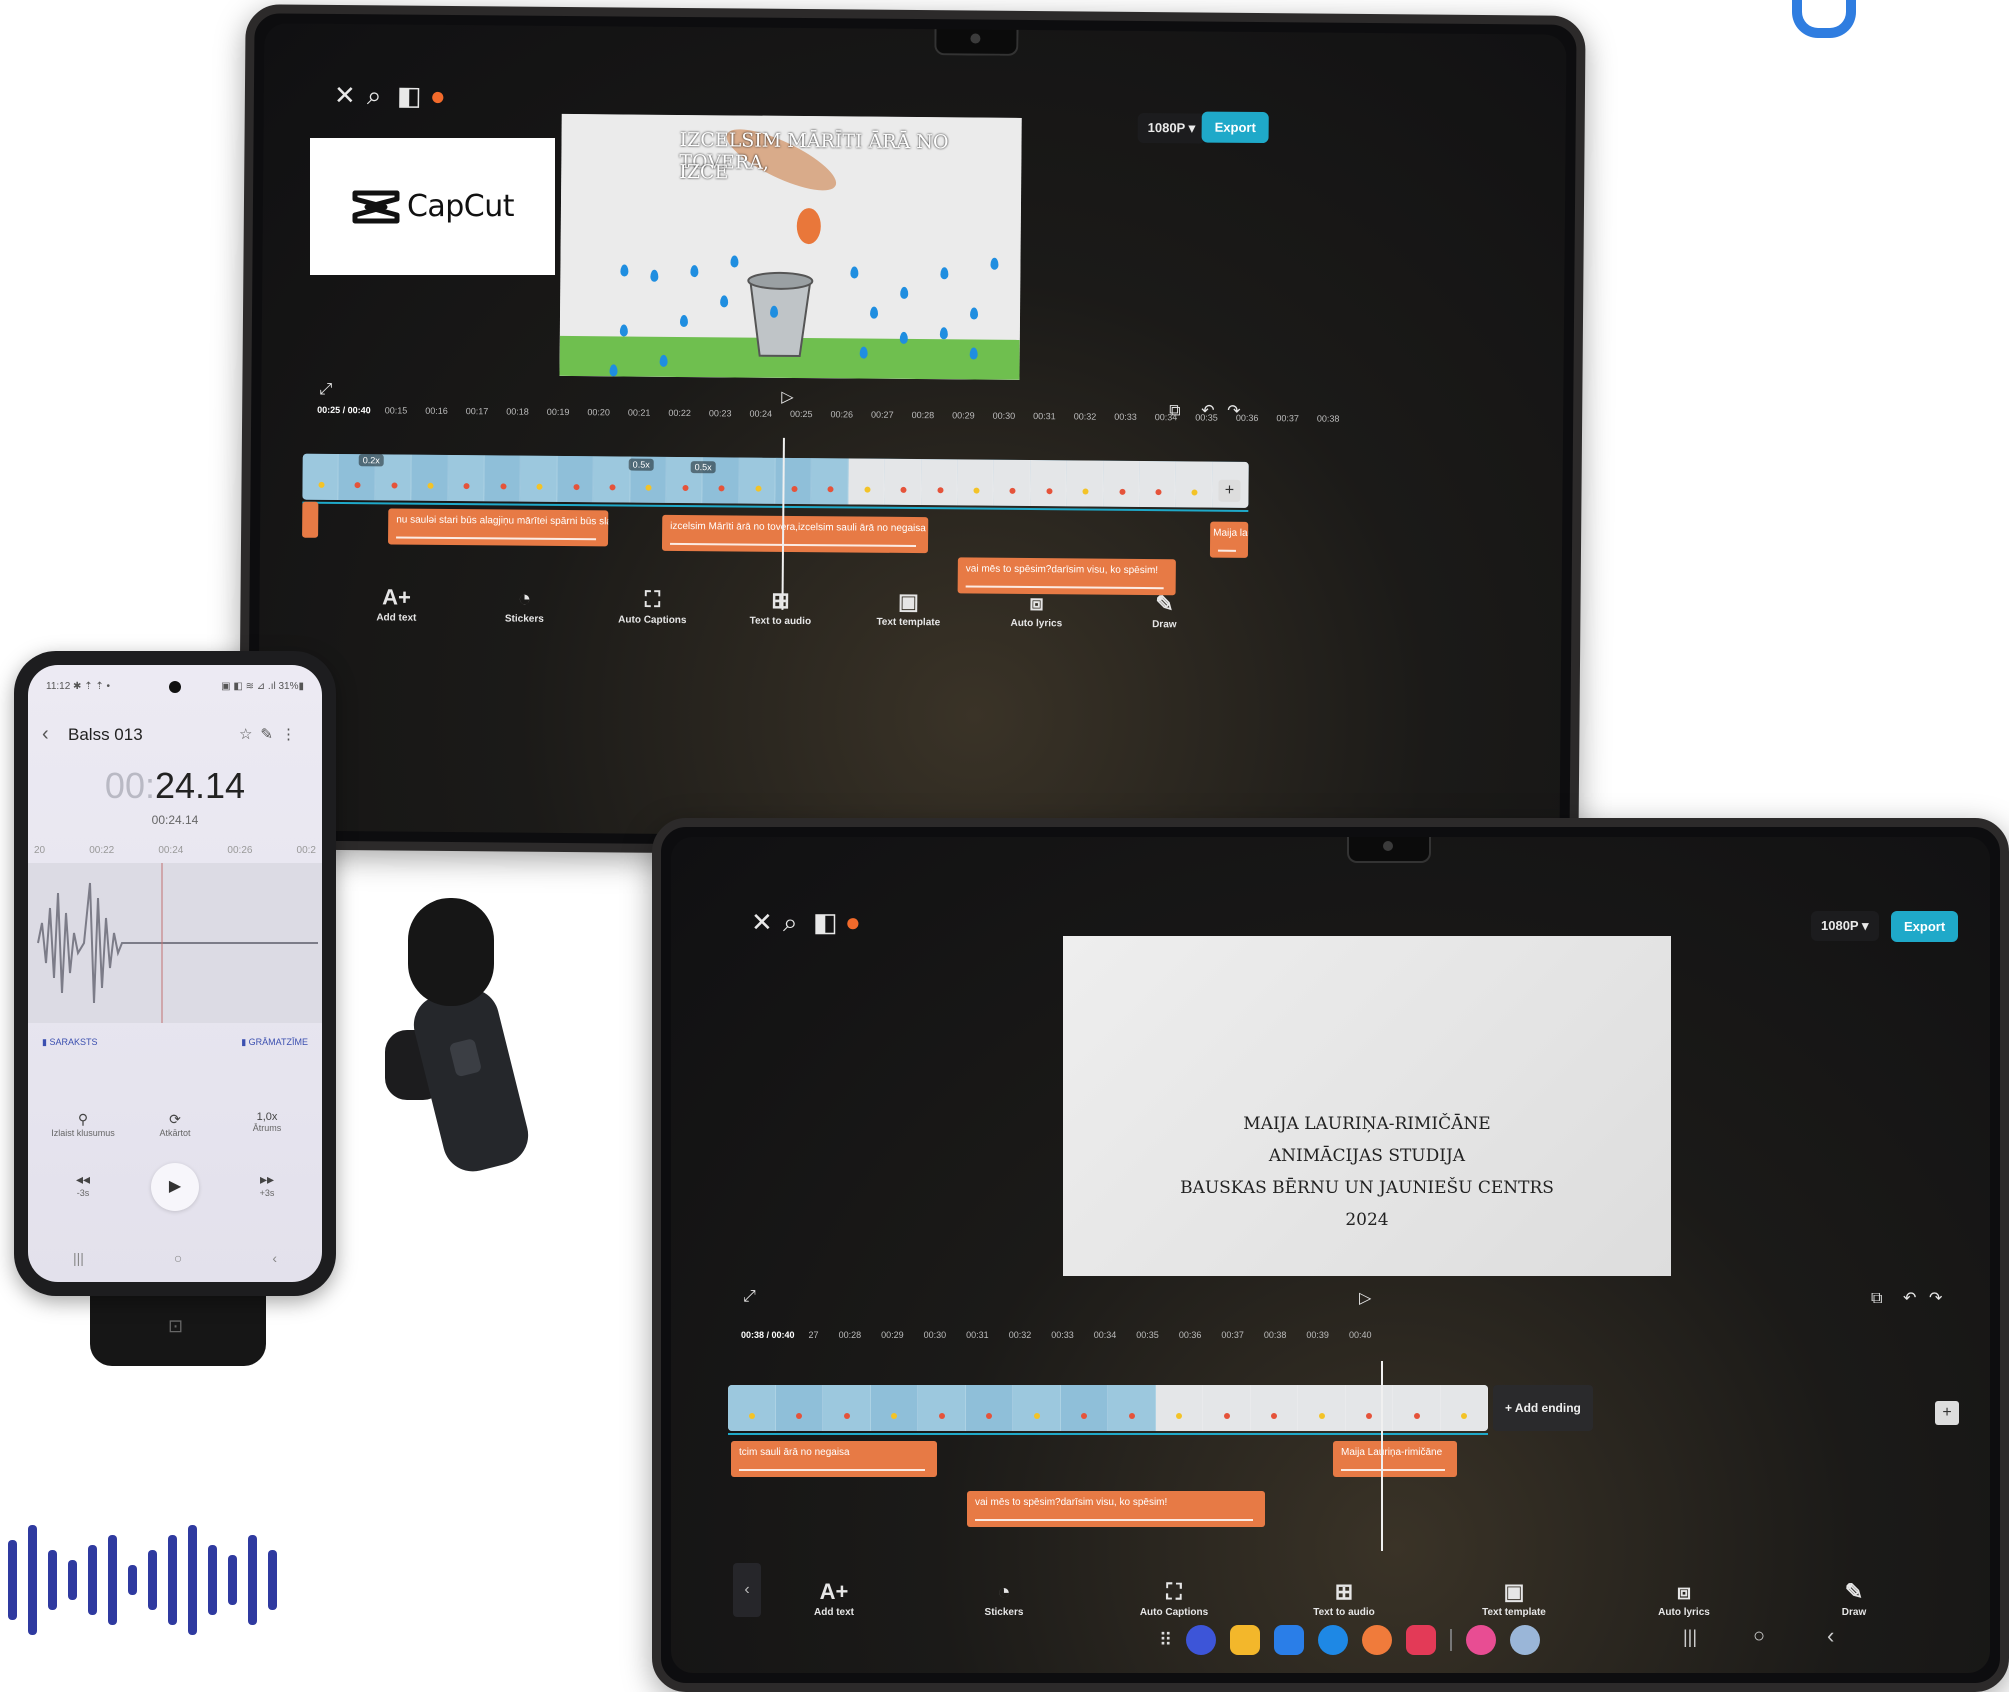 The image size is (2009, 1692). Describe the element at coordinates (1206, 417) in the screenshot. I see `ruler-tick-label: 00:35` at that location.